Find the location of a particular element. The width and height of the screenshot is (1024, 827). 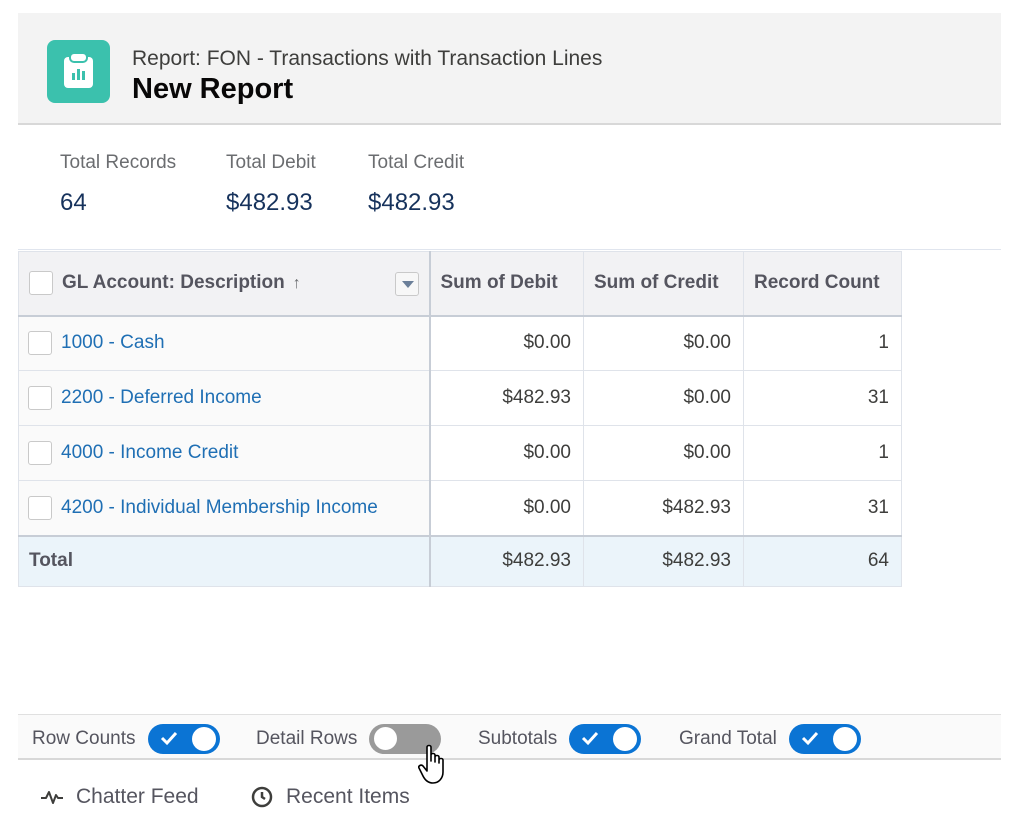

page-title: New Report is located at coordinates (213, 89).